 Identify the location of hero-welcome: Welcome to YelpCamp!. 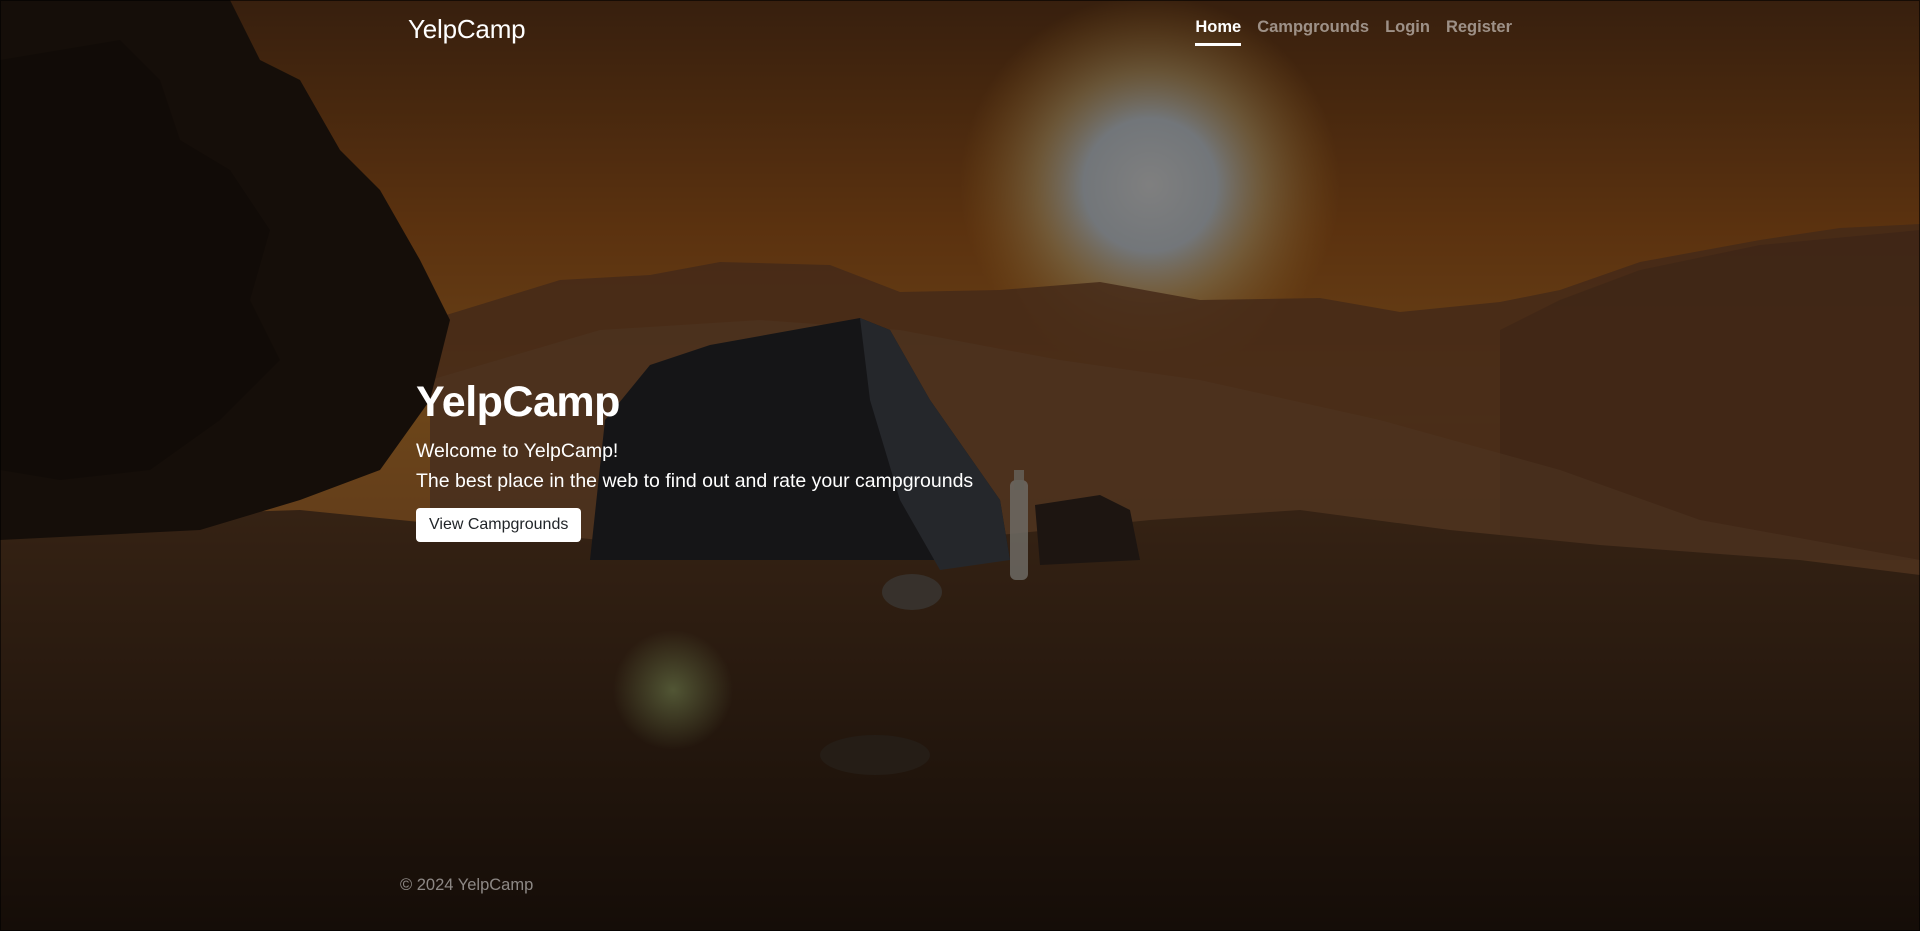
(517, 451).